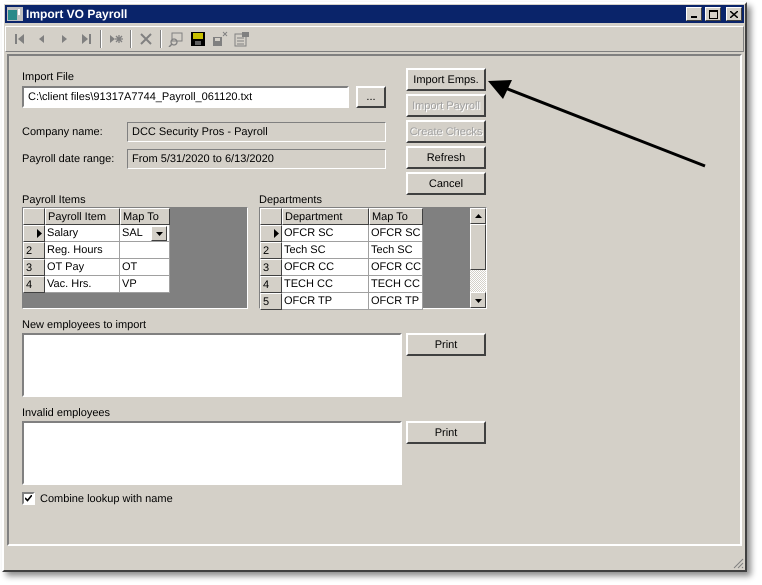 The image size is (762, 585). Describe the element at coordinates (54, 200) in the screenshot. I see `section-label: Payroll Items` at that location.